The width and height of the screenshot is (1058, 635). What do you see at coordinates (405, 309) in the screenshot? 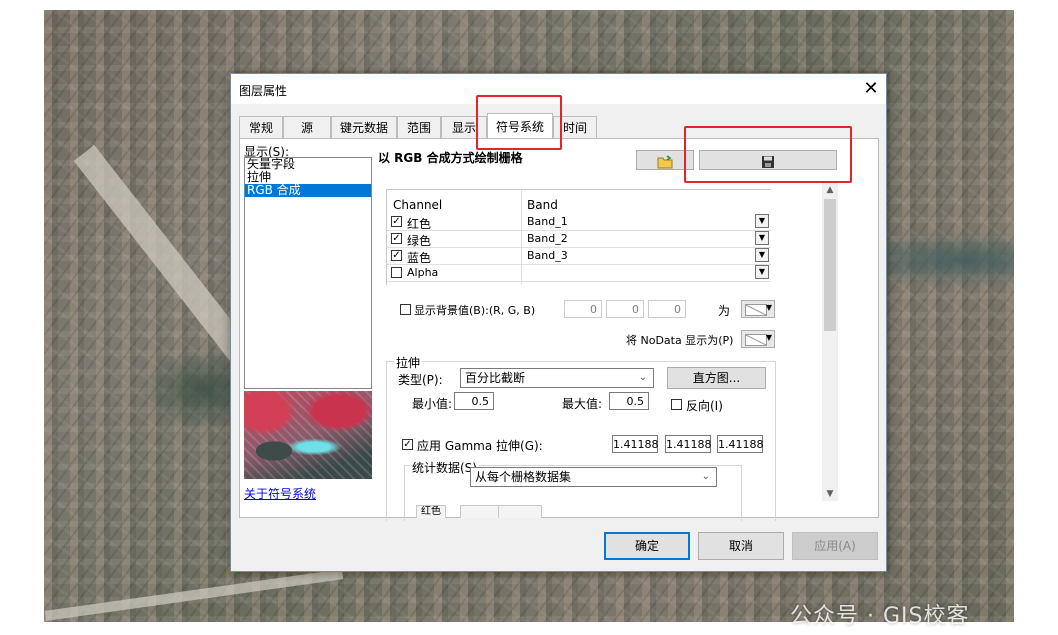
I see `background-value-checkbox` at bounding box center [405, 309].